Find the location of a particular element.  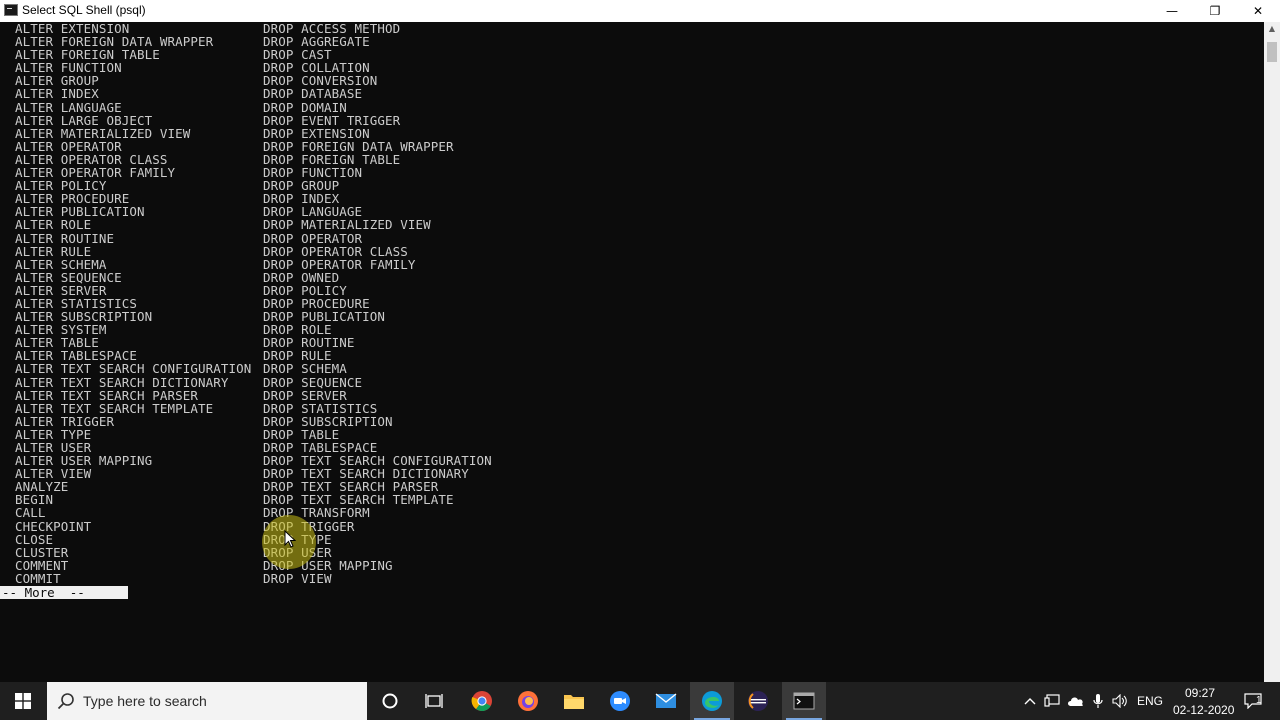

show-hidden-icons-button is located at coordinates (1030, 701).